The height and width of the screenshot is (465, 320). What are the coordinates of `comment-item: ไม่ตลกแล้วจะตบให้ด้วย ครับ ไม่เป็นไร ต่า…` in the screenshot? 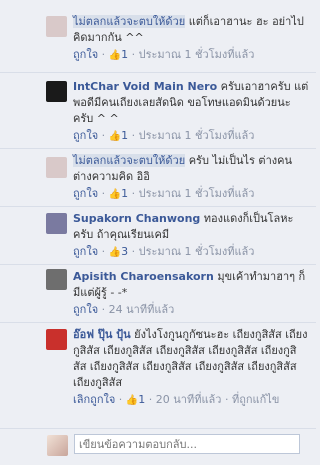 It's located at (158, 177).